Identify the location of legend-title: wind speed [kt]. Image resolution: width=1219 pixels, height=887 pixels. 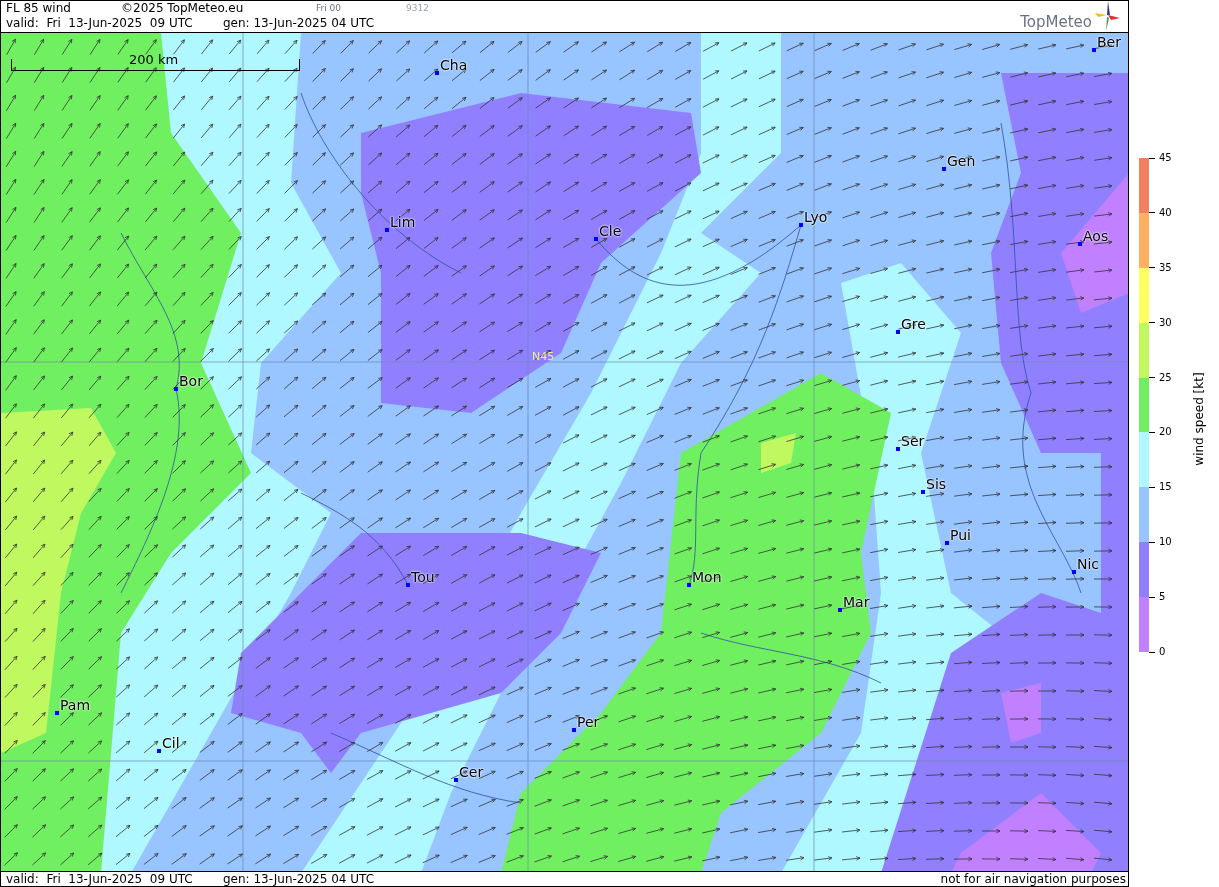
(1199, 419).